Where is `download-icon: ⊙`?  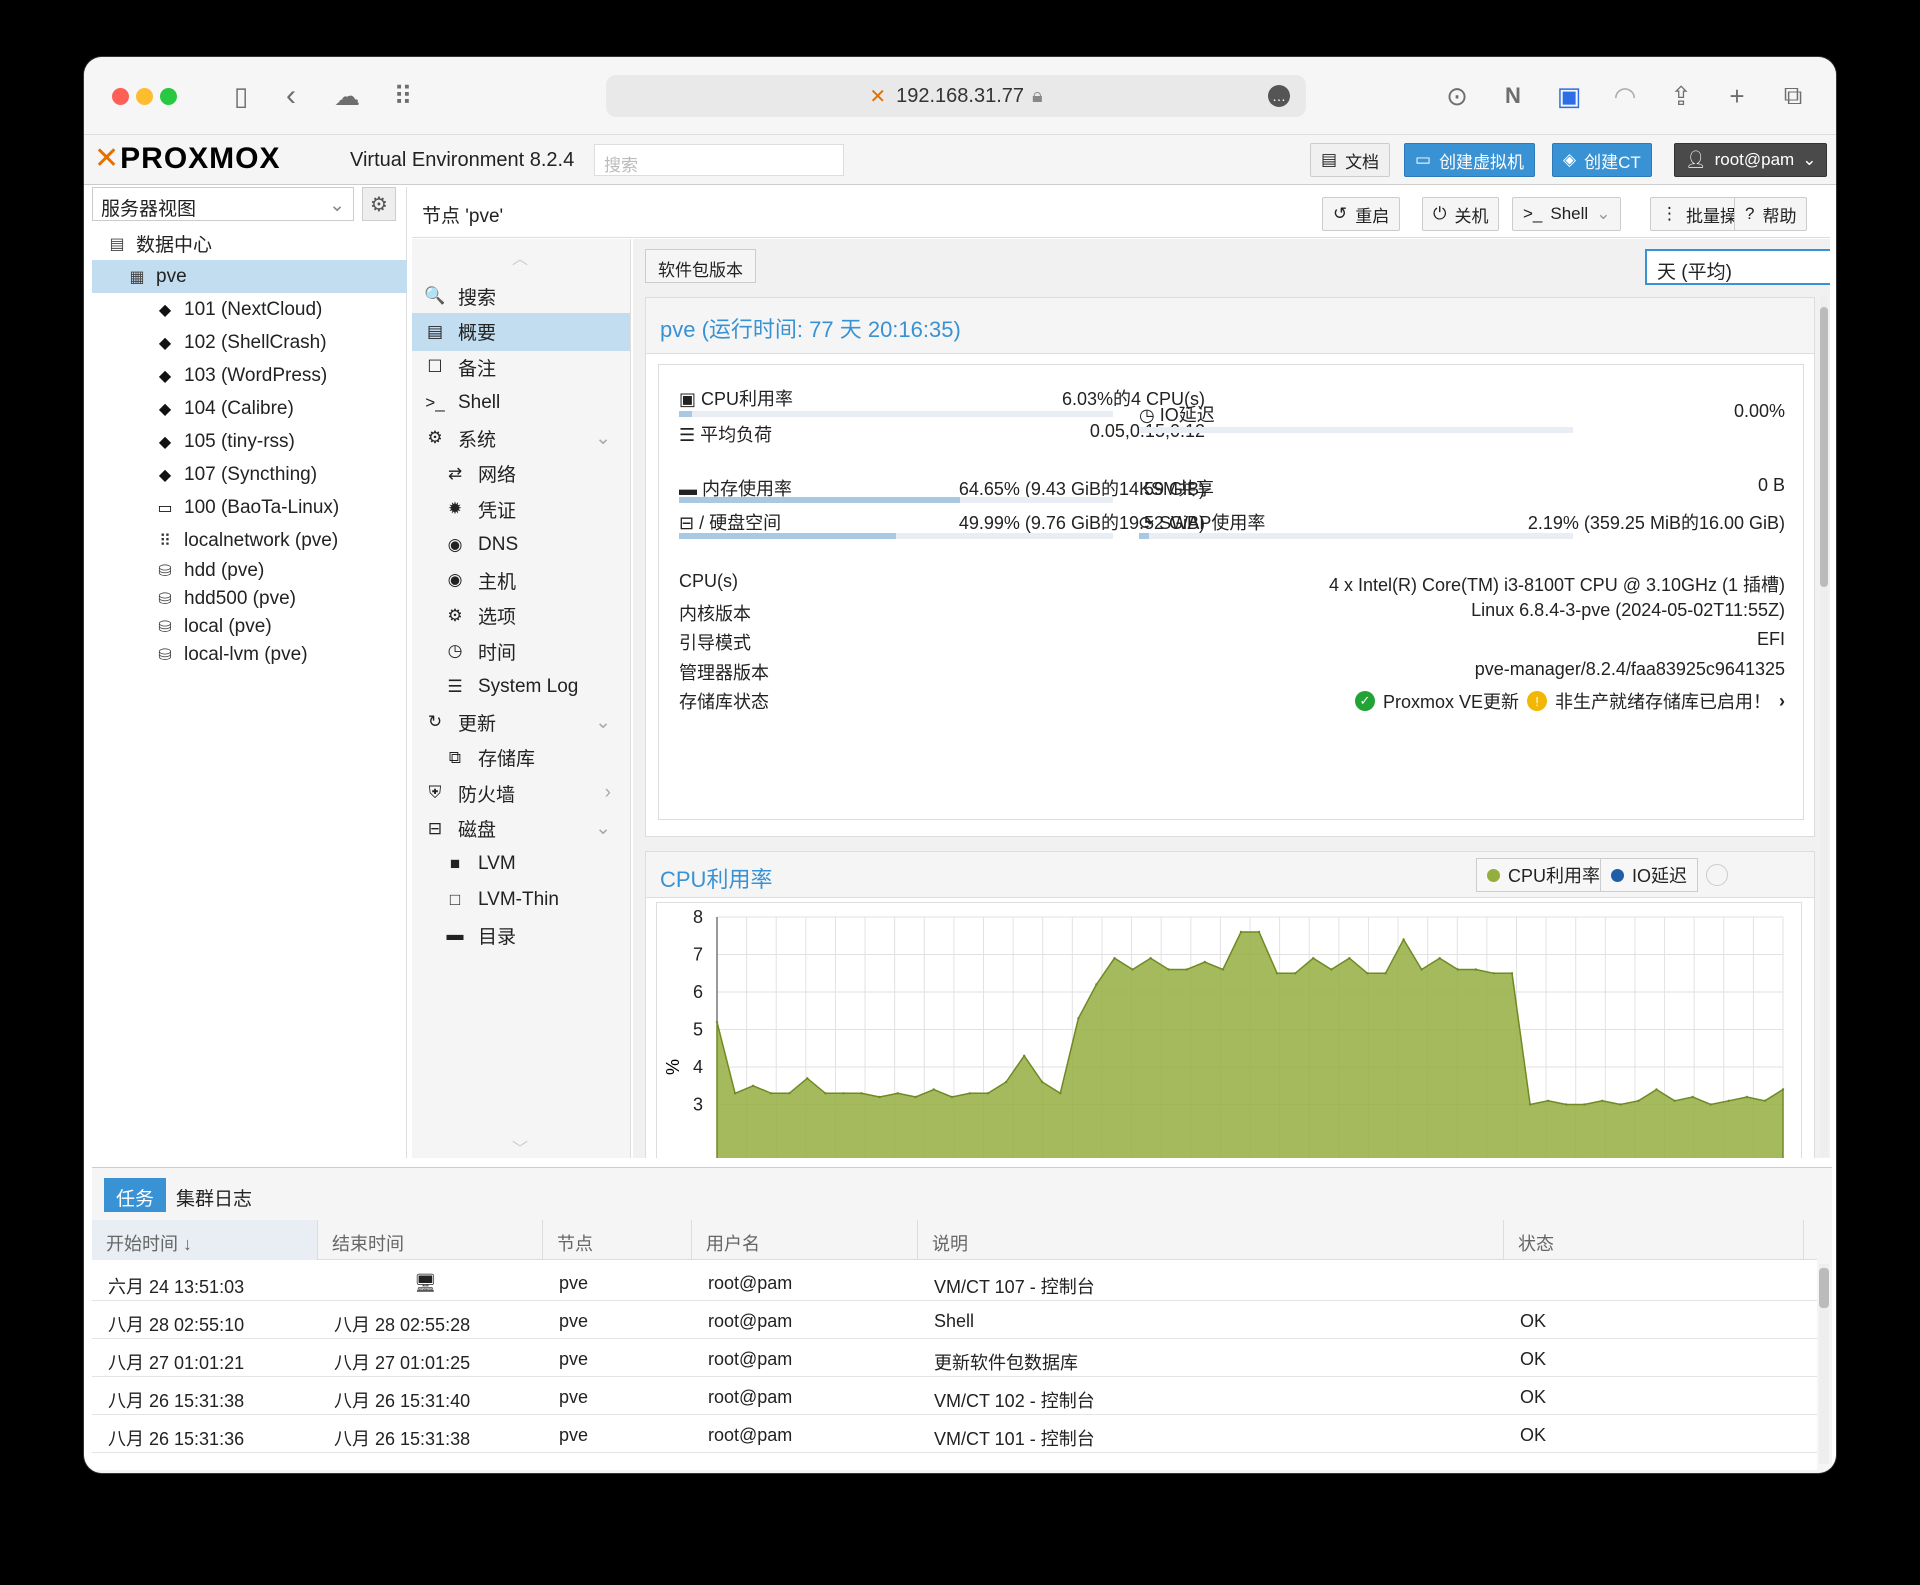
download-icon: ⊙ is located at coordinates (1457, 96).